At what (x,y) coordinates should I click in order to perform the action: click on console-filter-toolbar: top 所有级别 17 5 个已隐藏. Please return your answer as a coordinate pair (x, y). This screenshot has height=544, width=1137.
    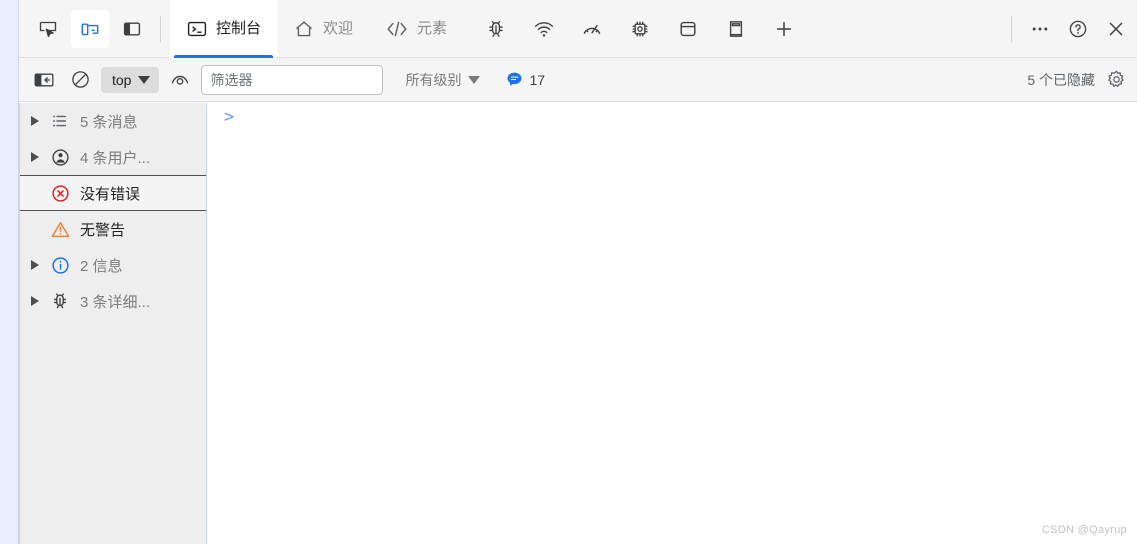
    Looking at the image, I should click on (578, 80).